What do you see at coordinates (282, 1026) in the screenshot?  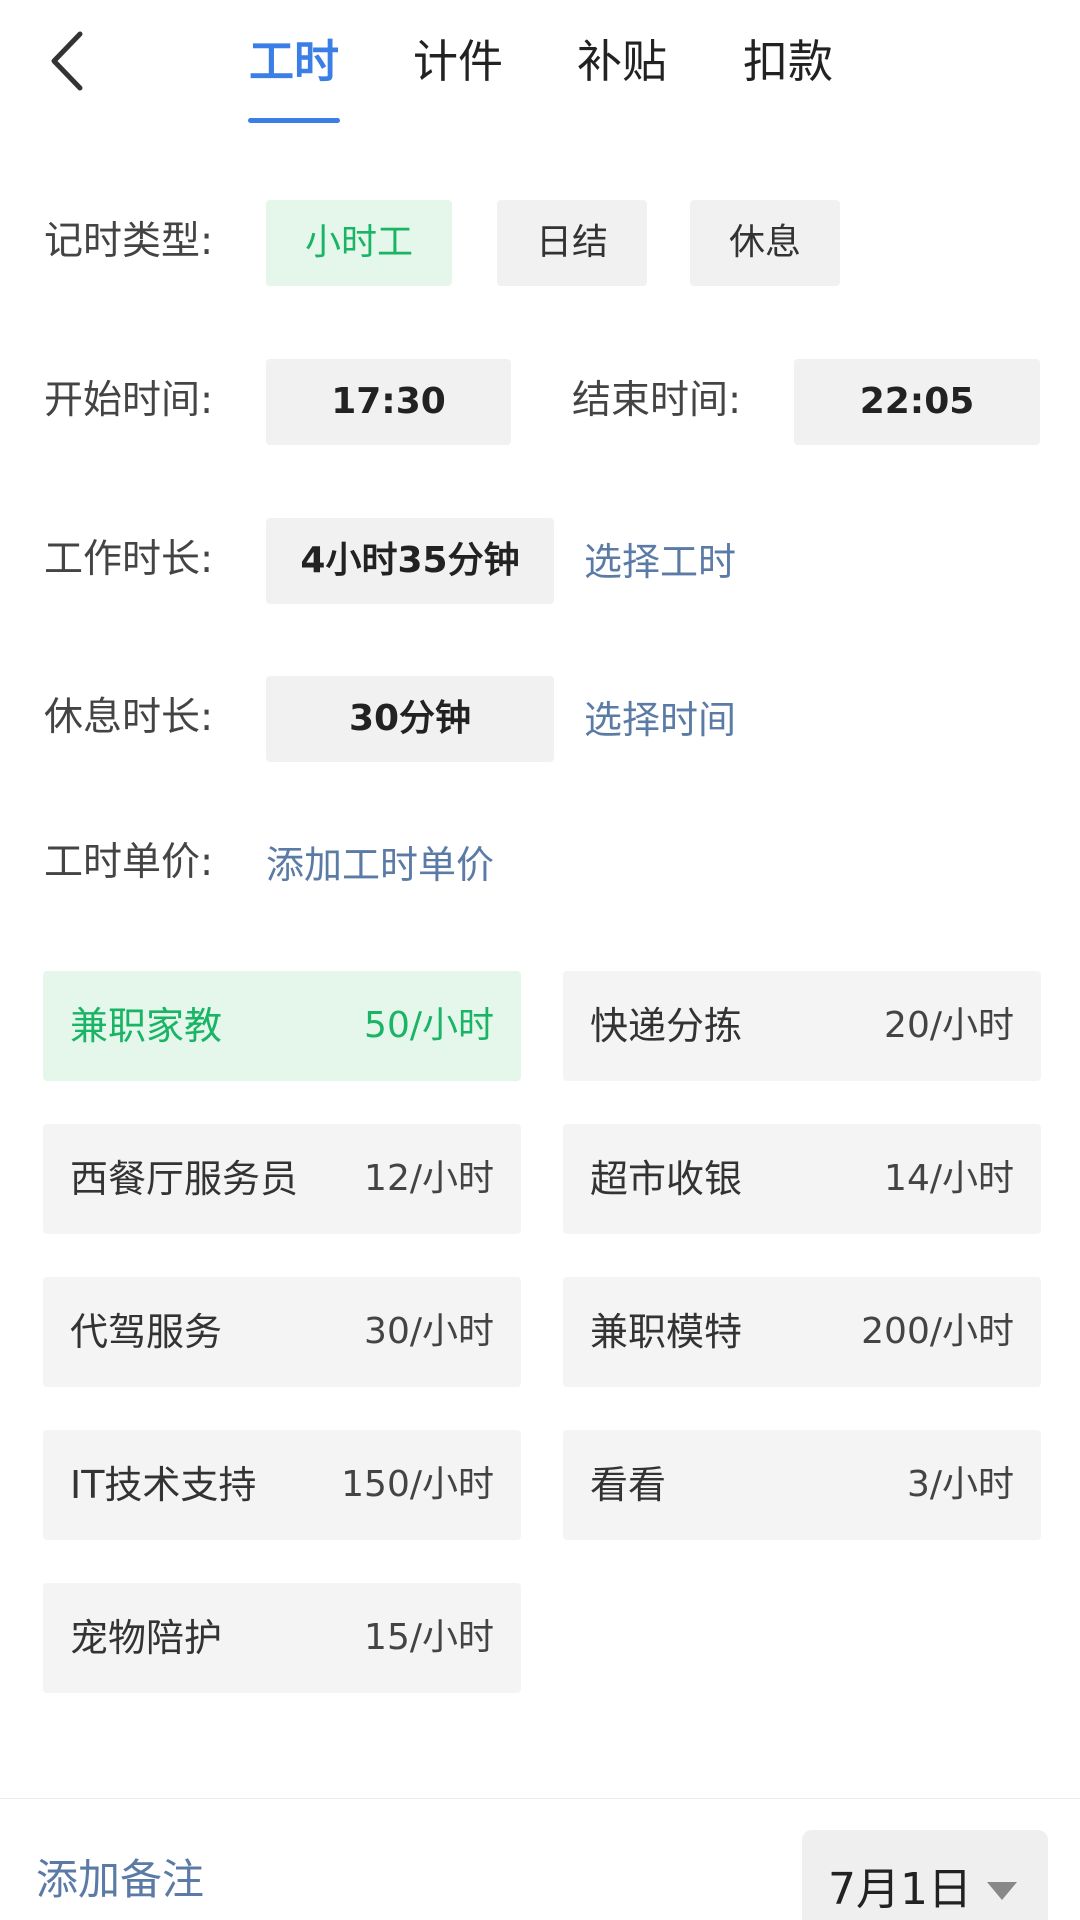 I see `price-item: 兼职家教 50/小时` at bounding box center [282, 1026].